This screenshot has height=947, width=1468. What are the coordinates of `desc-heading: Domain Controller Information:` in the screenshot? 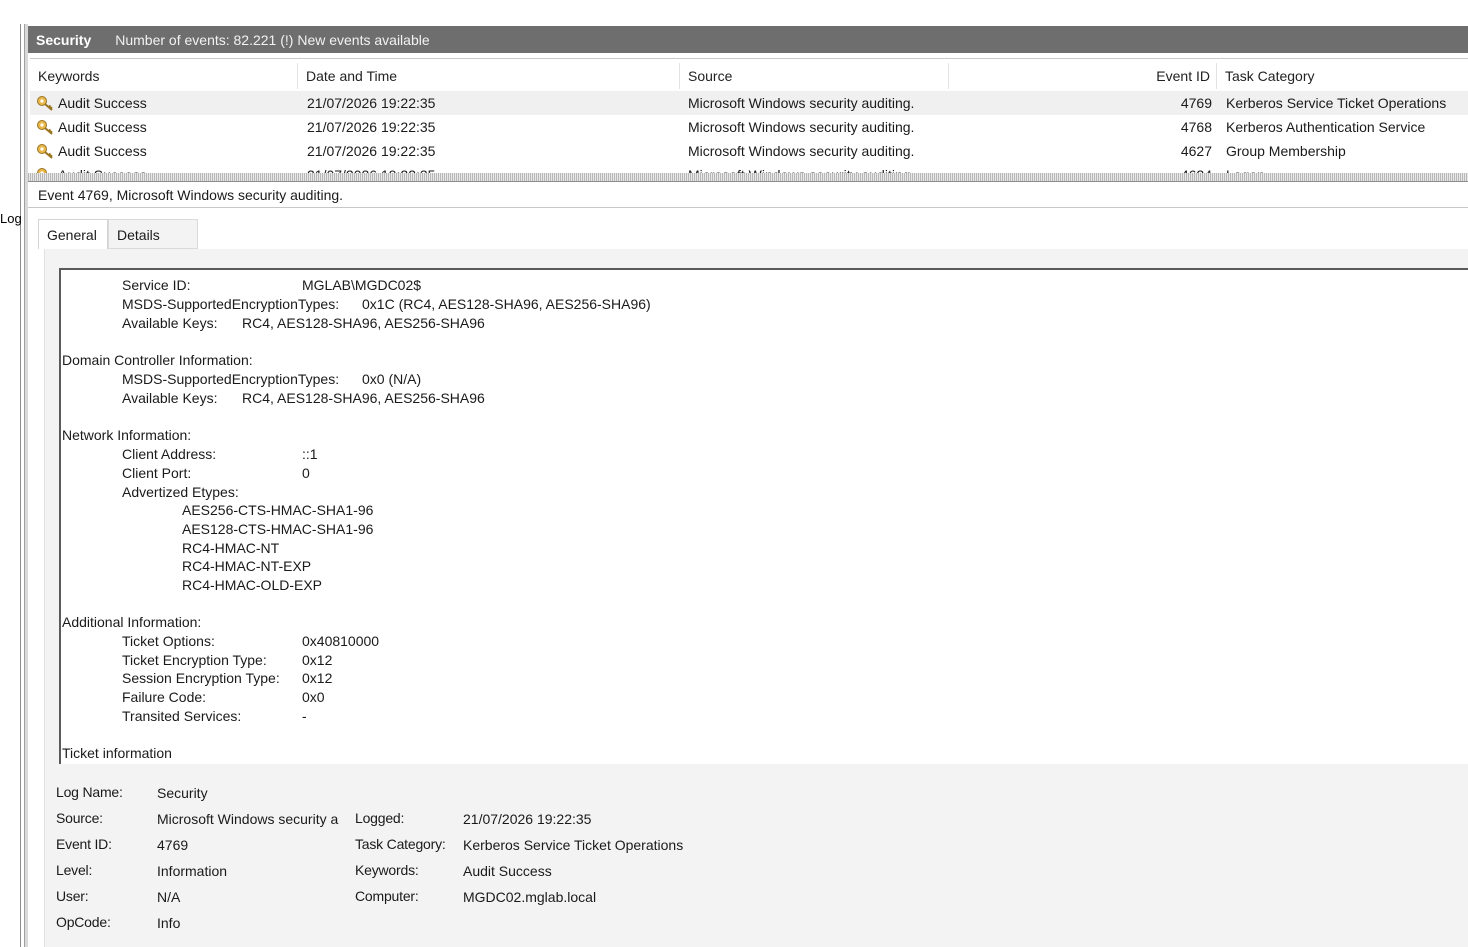 It's located at (157, 360).